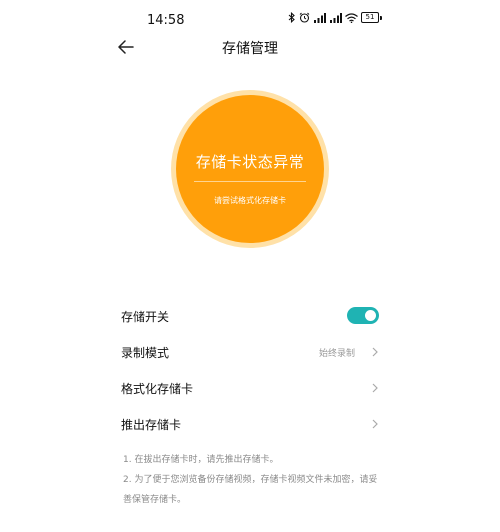  I want to click on storage-status-subtitle: 请尝试格式化存储卡, so click(250, 200).